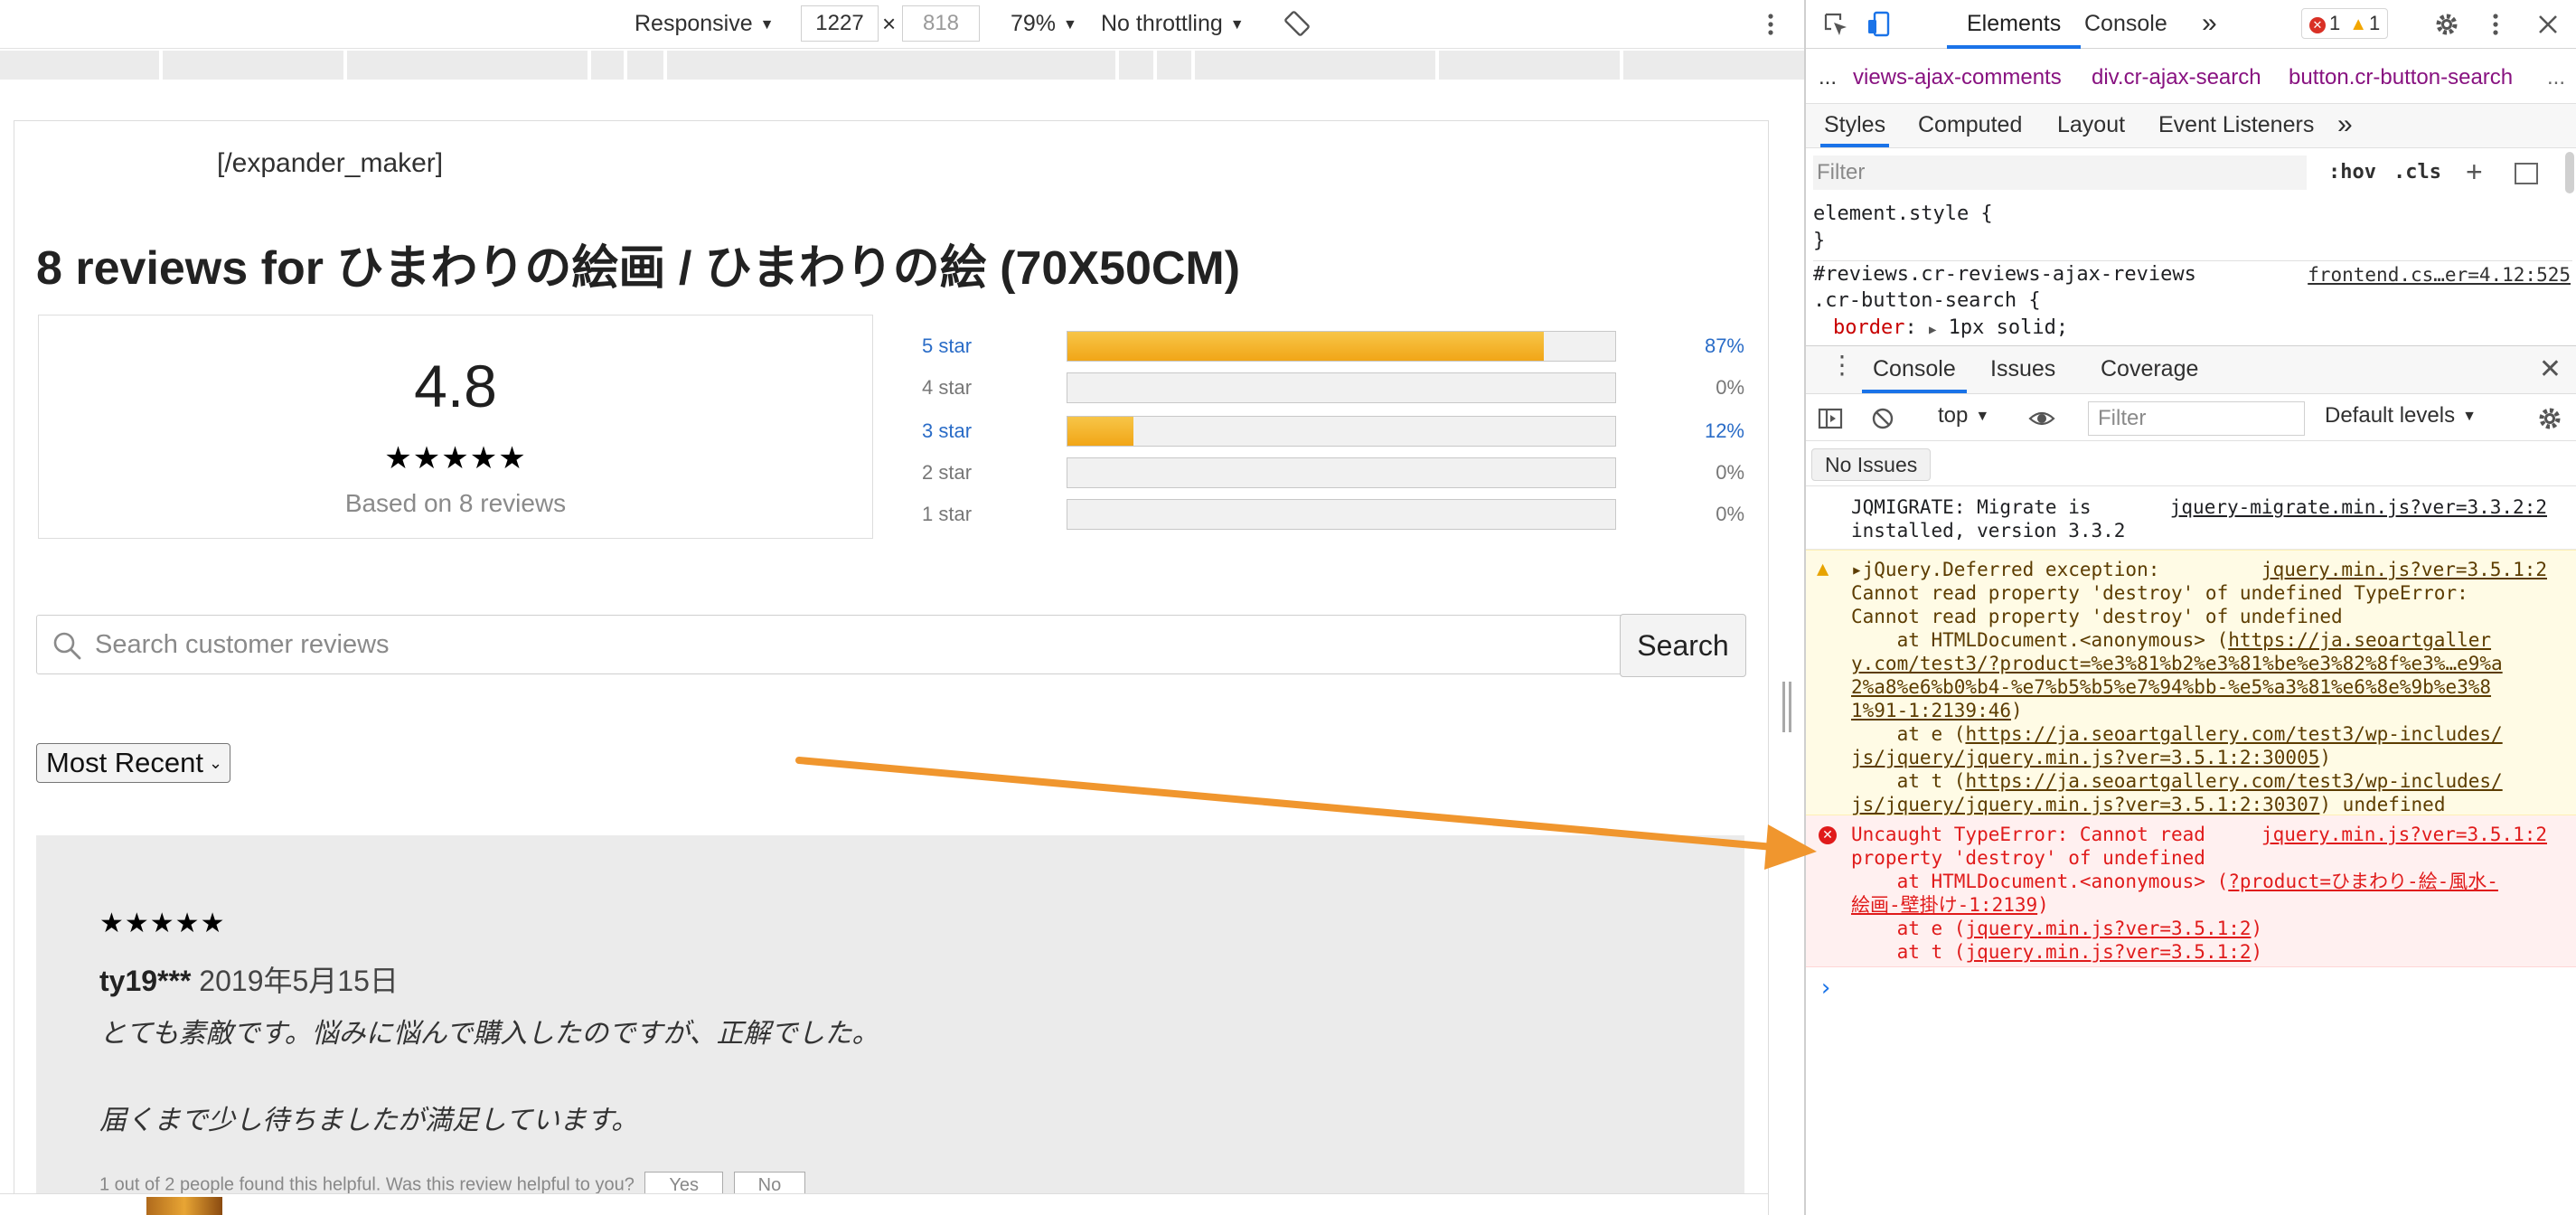 The height and width of the screenshot is (1215, 2576). I want to click on histogram-label: 1 star, so click(948, 514).